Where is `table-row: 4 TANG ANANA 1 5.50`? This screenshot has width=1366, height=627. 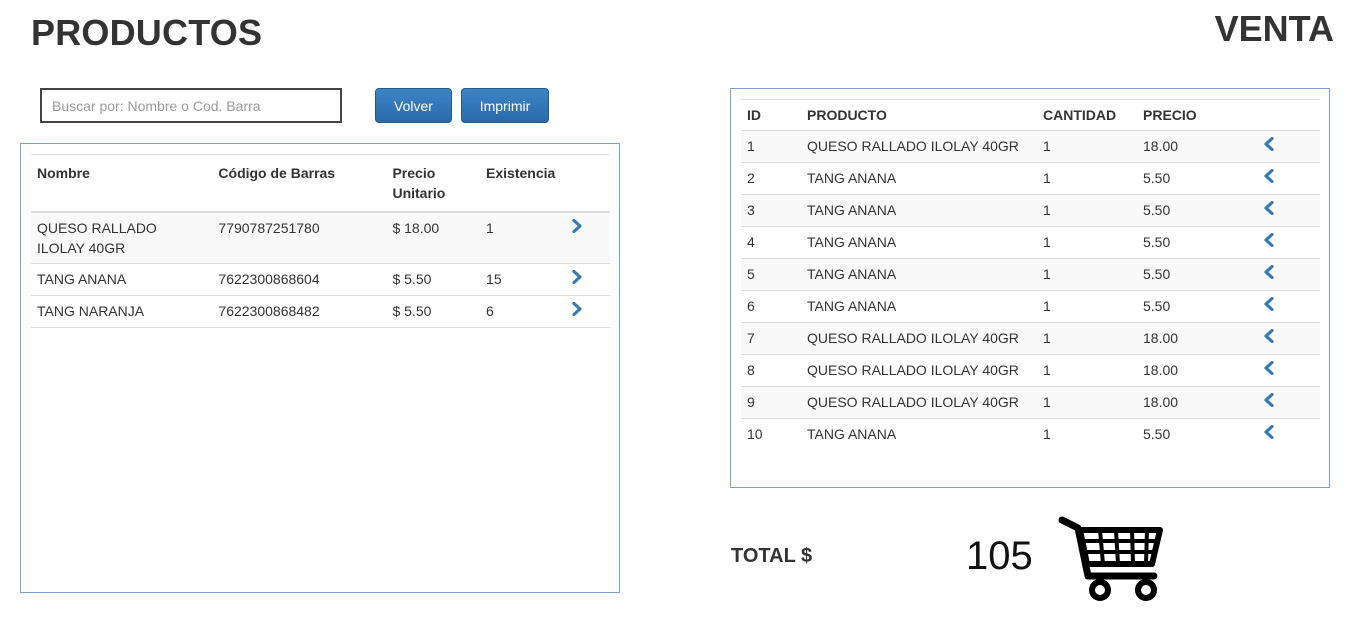
table-row: 4 TANG ANANA 1 5.50 is located at coordinates (1030, 243).